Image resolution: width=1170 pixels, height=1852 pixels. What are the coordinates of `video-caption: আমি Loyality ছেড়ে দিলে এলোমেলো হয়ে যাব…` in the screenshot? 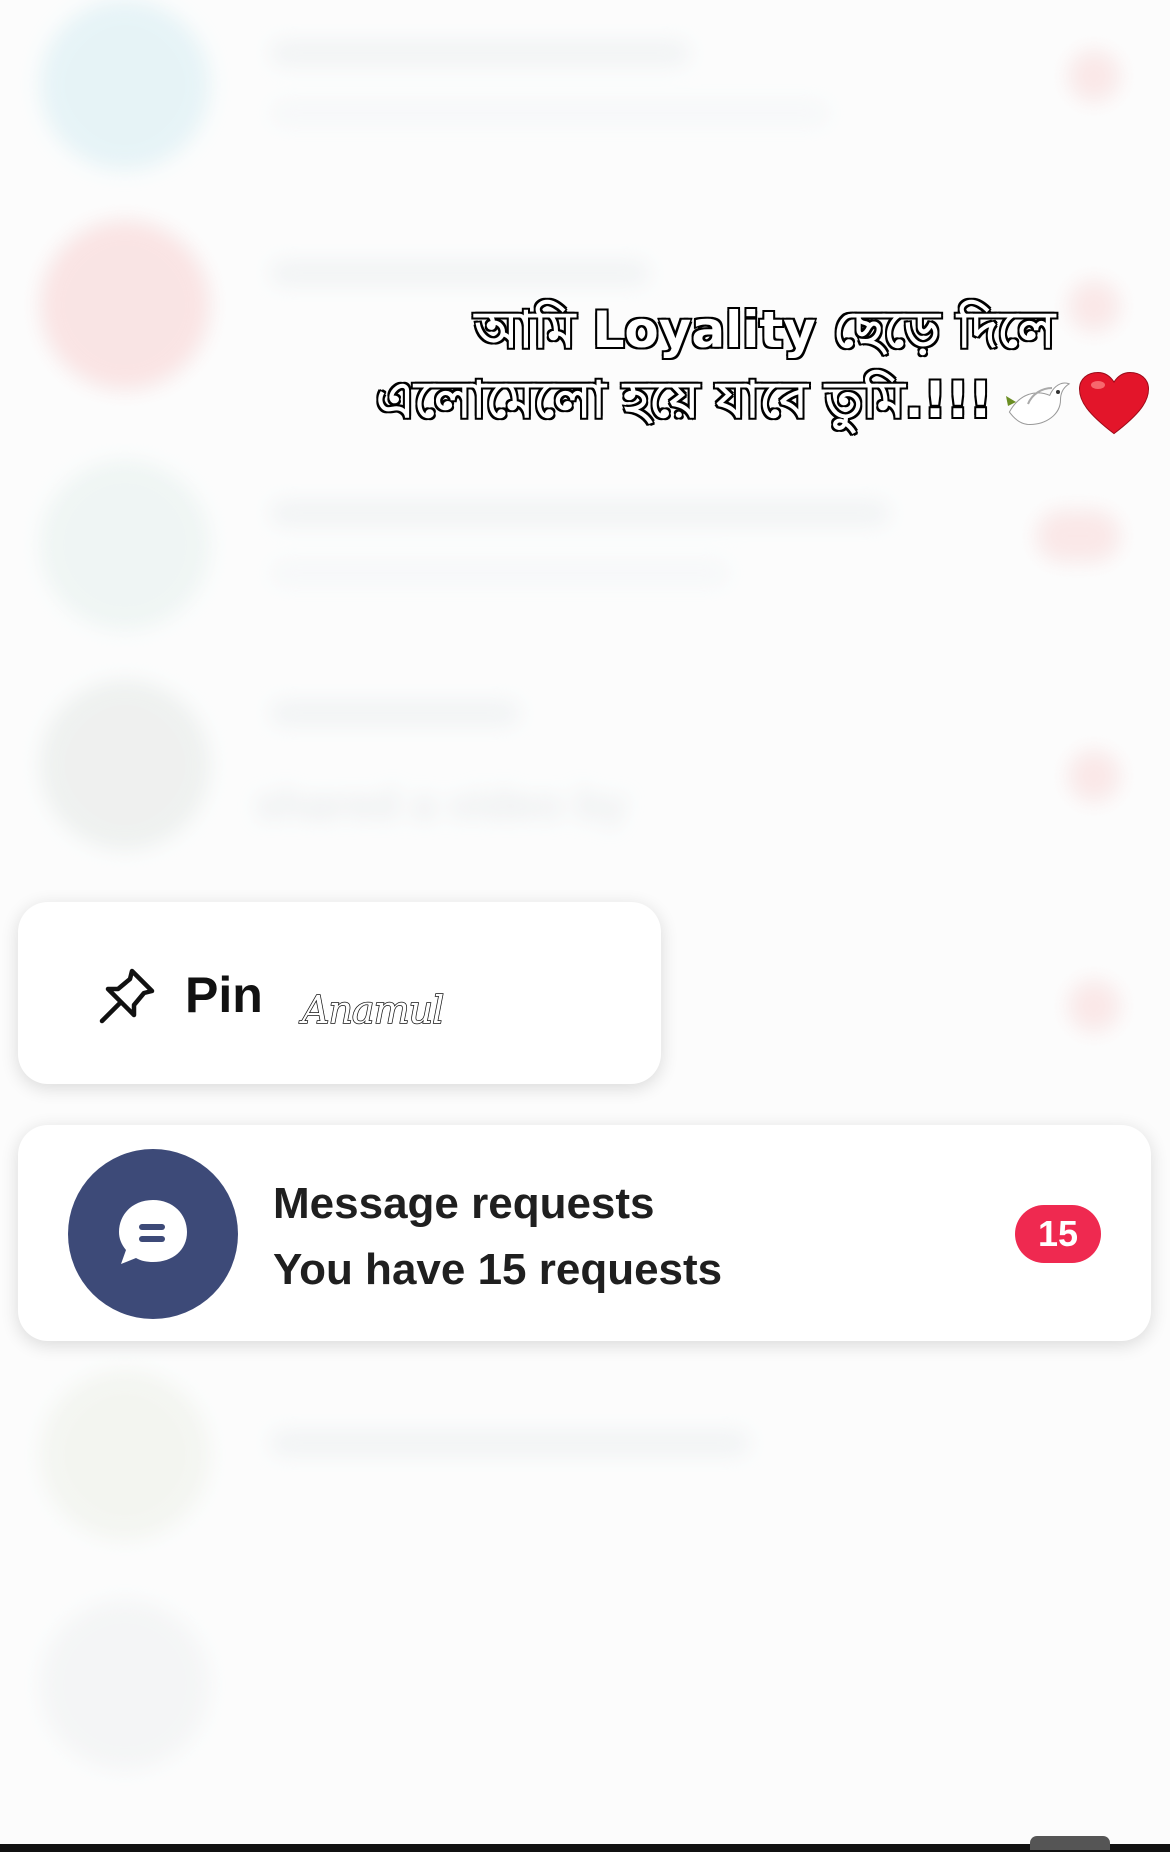 It's located at (762, 366).